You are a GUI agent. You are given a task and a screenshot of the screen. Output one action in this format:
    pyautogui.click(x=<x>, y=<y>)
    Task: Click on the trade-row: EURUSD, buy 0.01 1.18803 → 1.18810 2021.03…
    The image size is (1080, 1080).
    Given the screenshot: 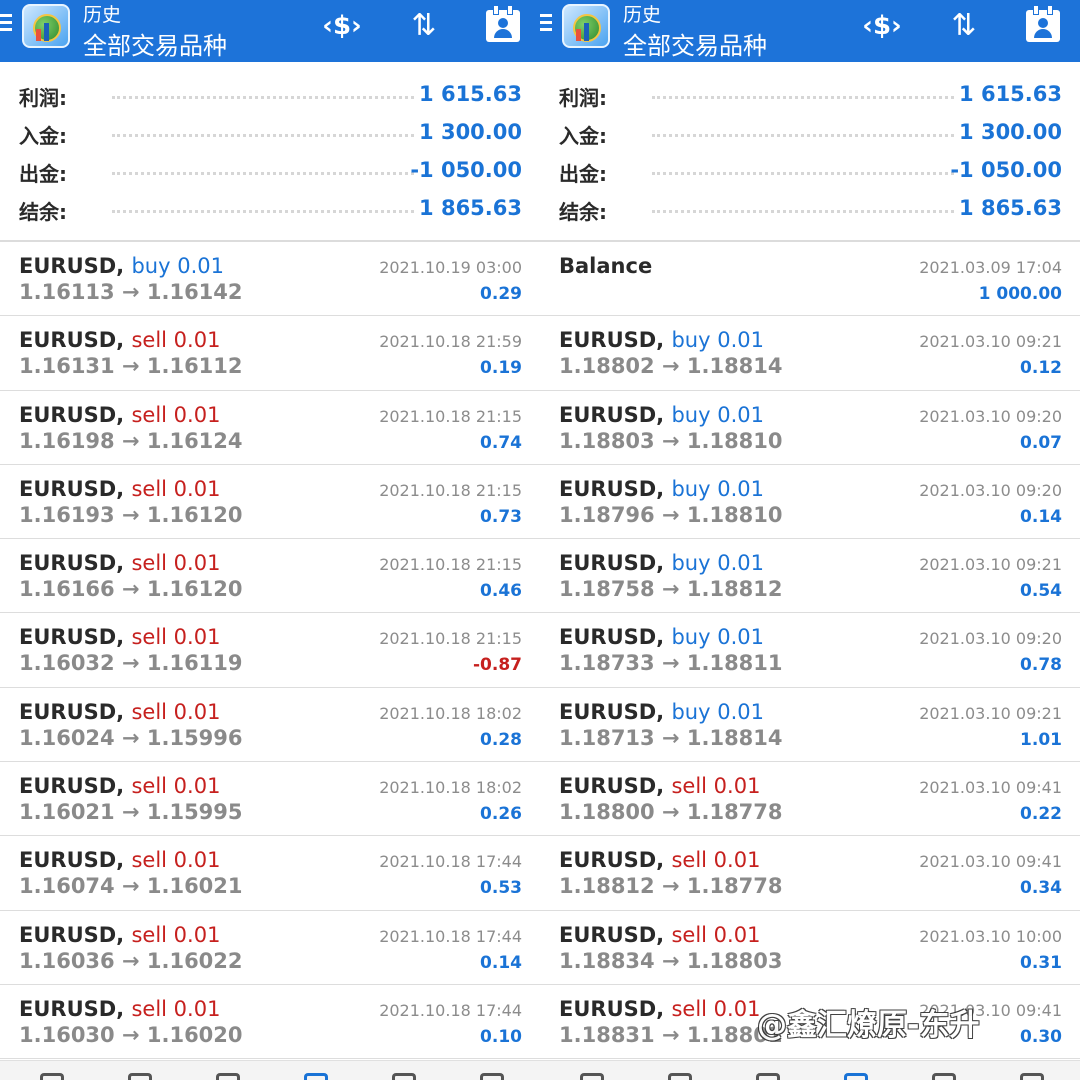 What is the action you would take?
    pyautogui.click(x=810, y=428)
    